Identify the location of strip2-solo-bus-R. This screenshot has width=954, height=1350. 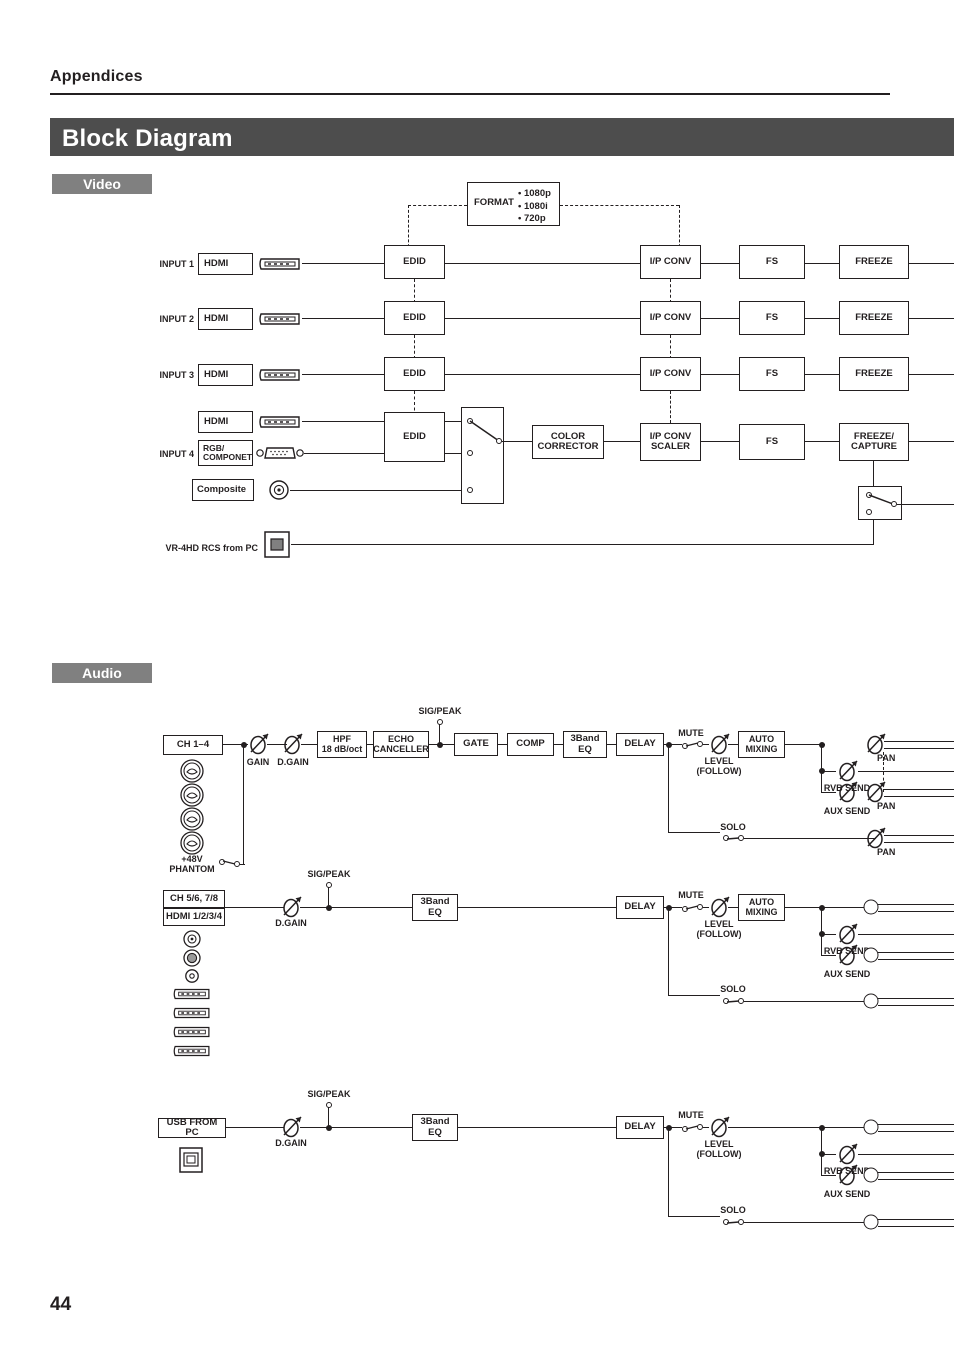
(916, 1006).